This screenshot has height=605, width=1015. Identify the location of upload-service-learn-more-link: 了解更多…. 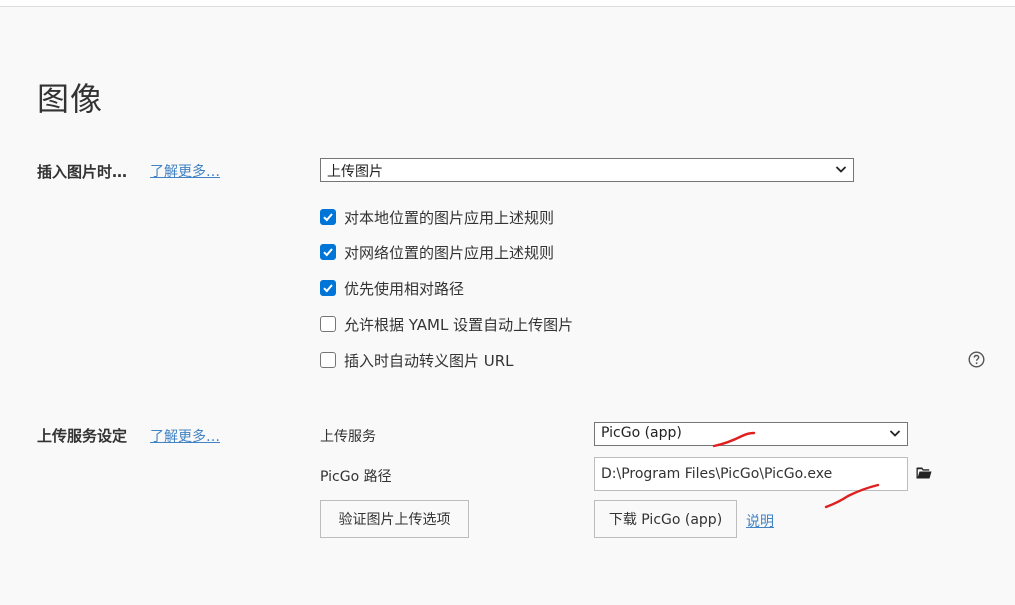
(185, 436).